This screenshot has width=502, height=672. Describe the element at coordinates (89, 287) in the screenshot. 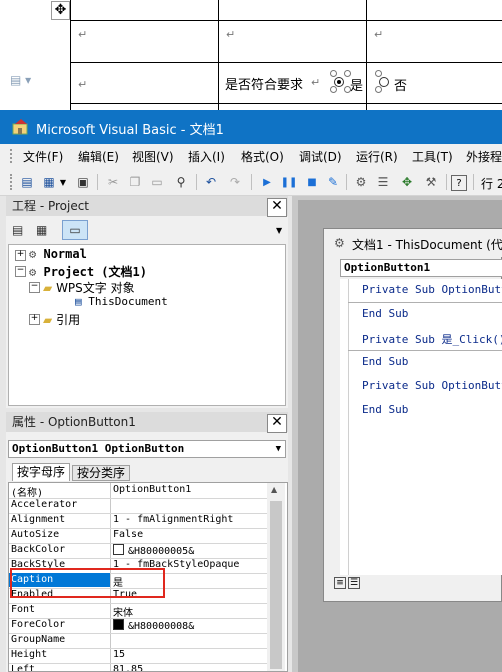

I see `tree-item-wps-objects: ▰ WPS文字 对象` at that location.